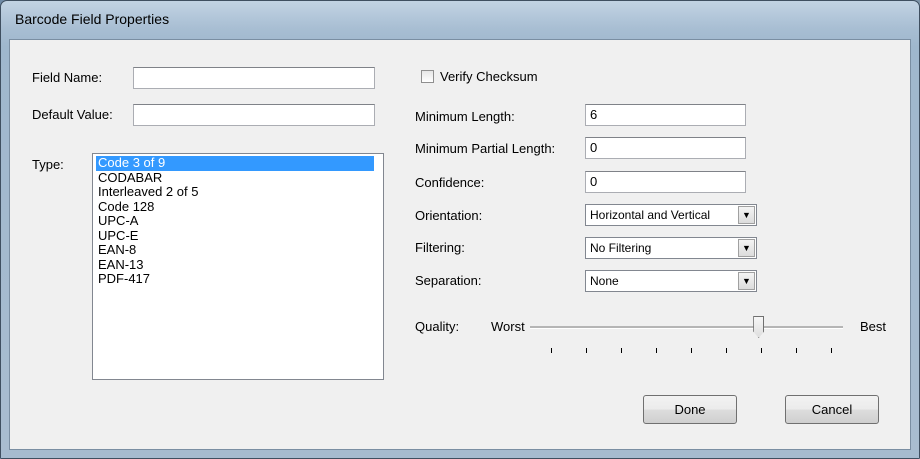 The width and height of the screenshot is (920, 459). Describe the element at coordinates (437, 326) in the screenshot. I see `quality-label: Quality:` at that location.